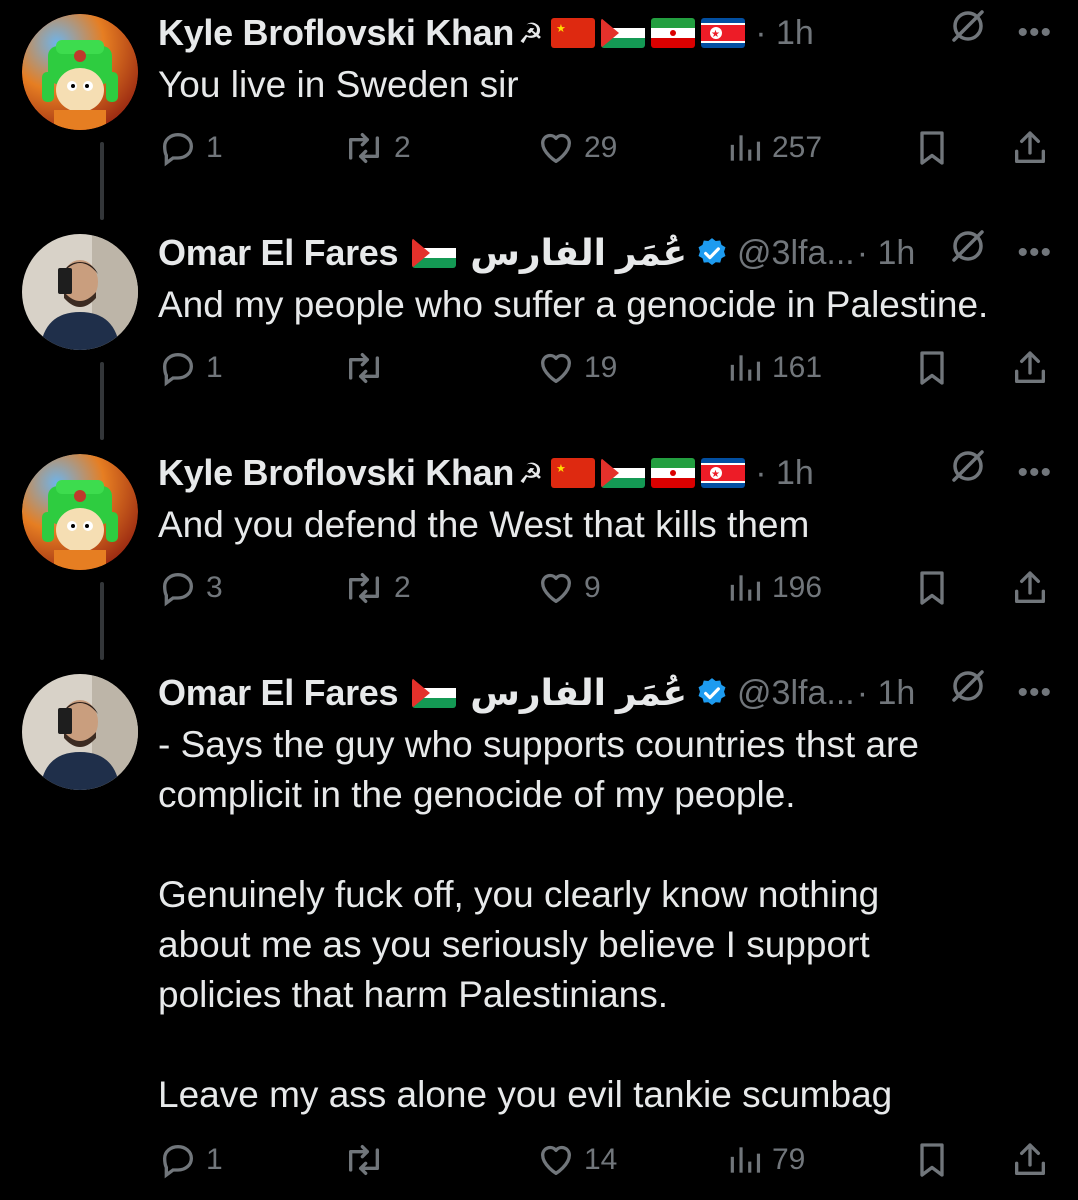 This screenshot has width=1078, height=1200. I want to click on china-flag-icon: ★, so click(573, 473).